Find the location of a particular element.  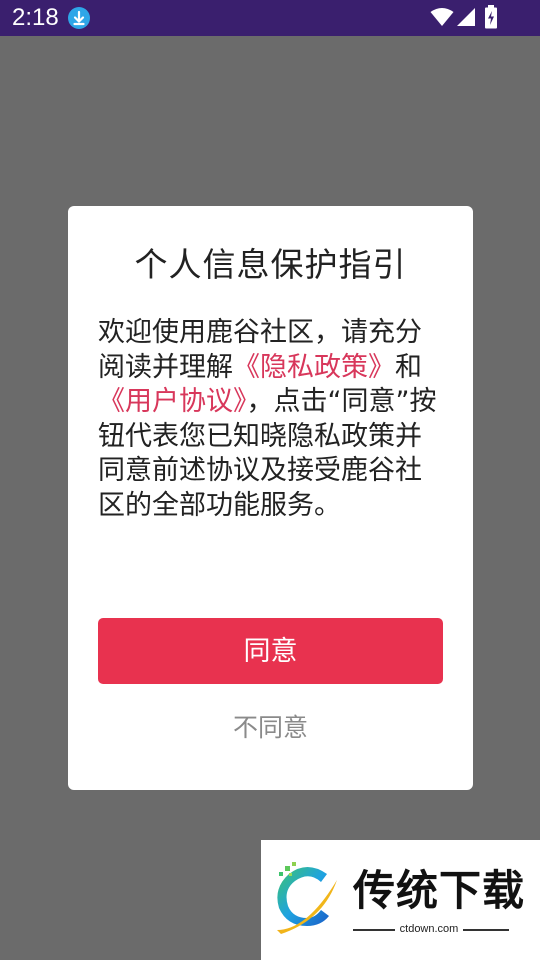

watermark-url: ctdown.com is located at coordinates (429, 929).